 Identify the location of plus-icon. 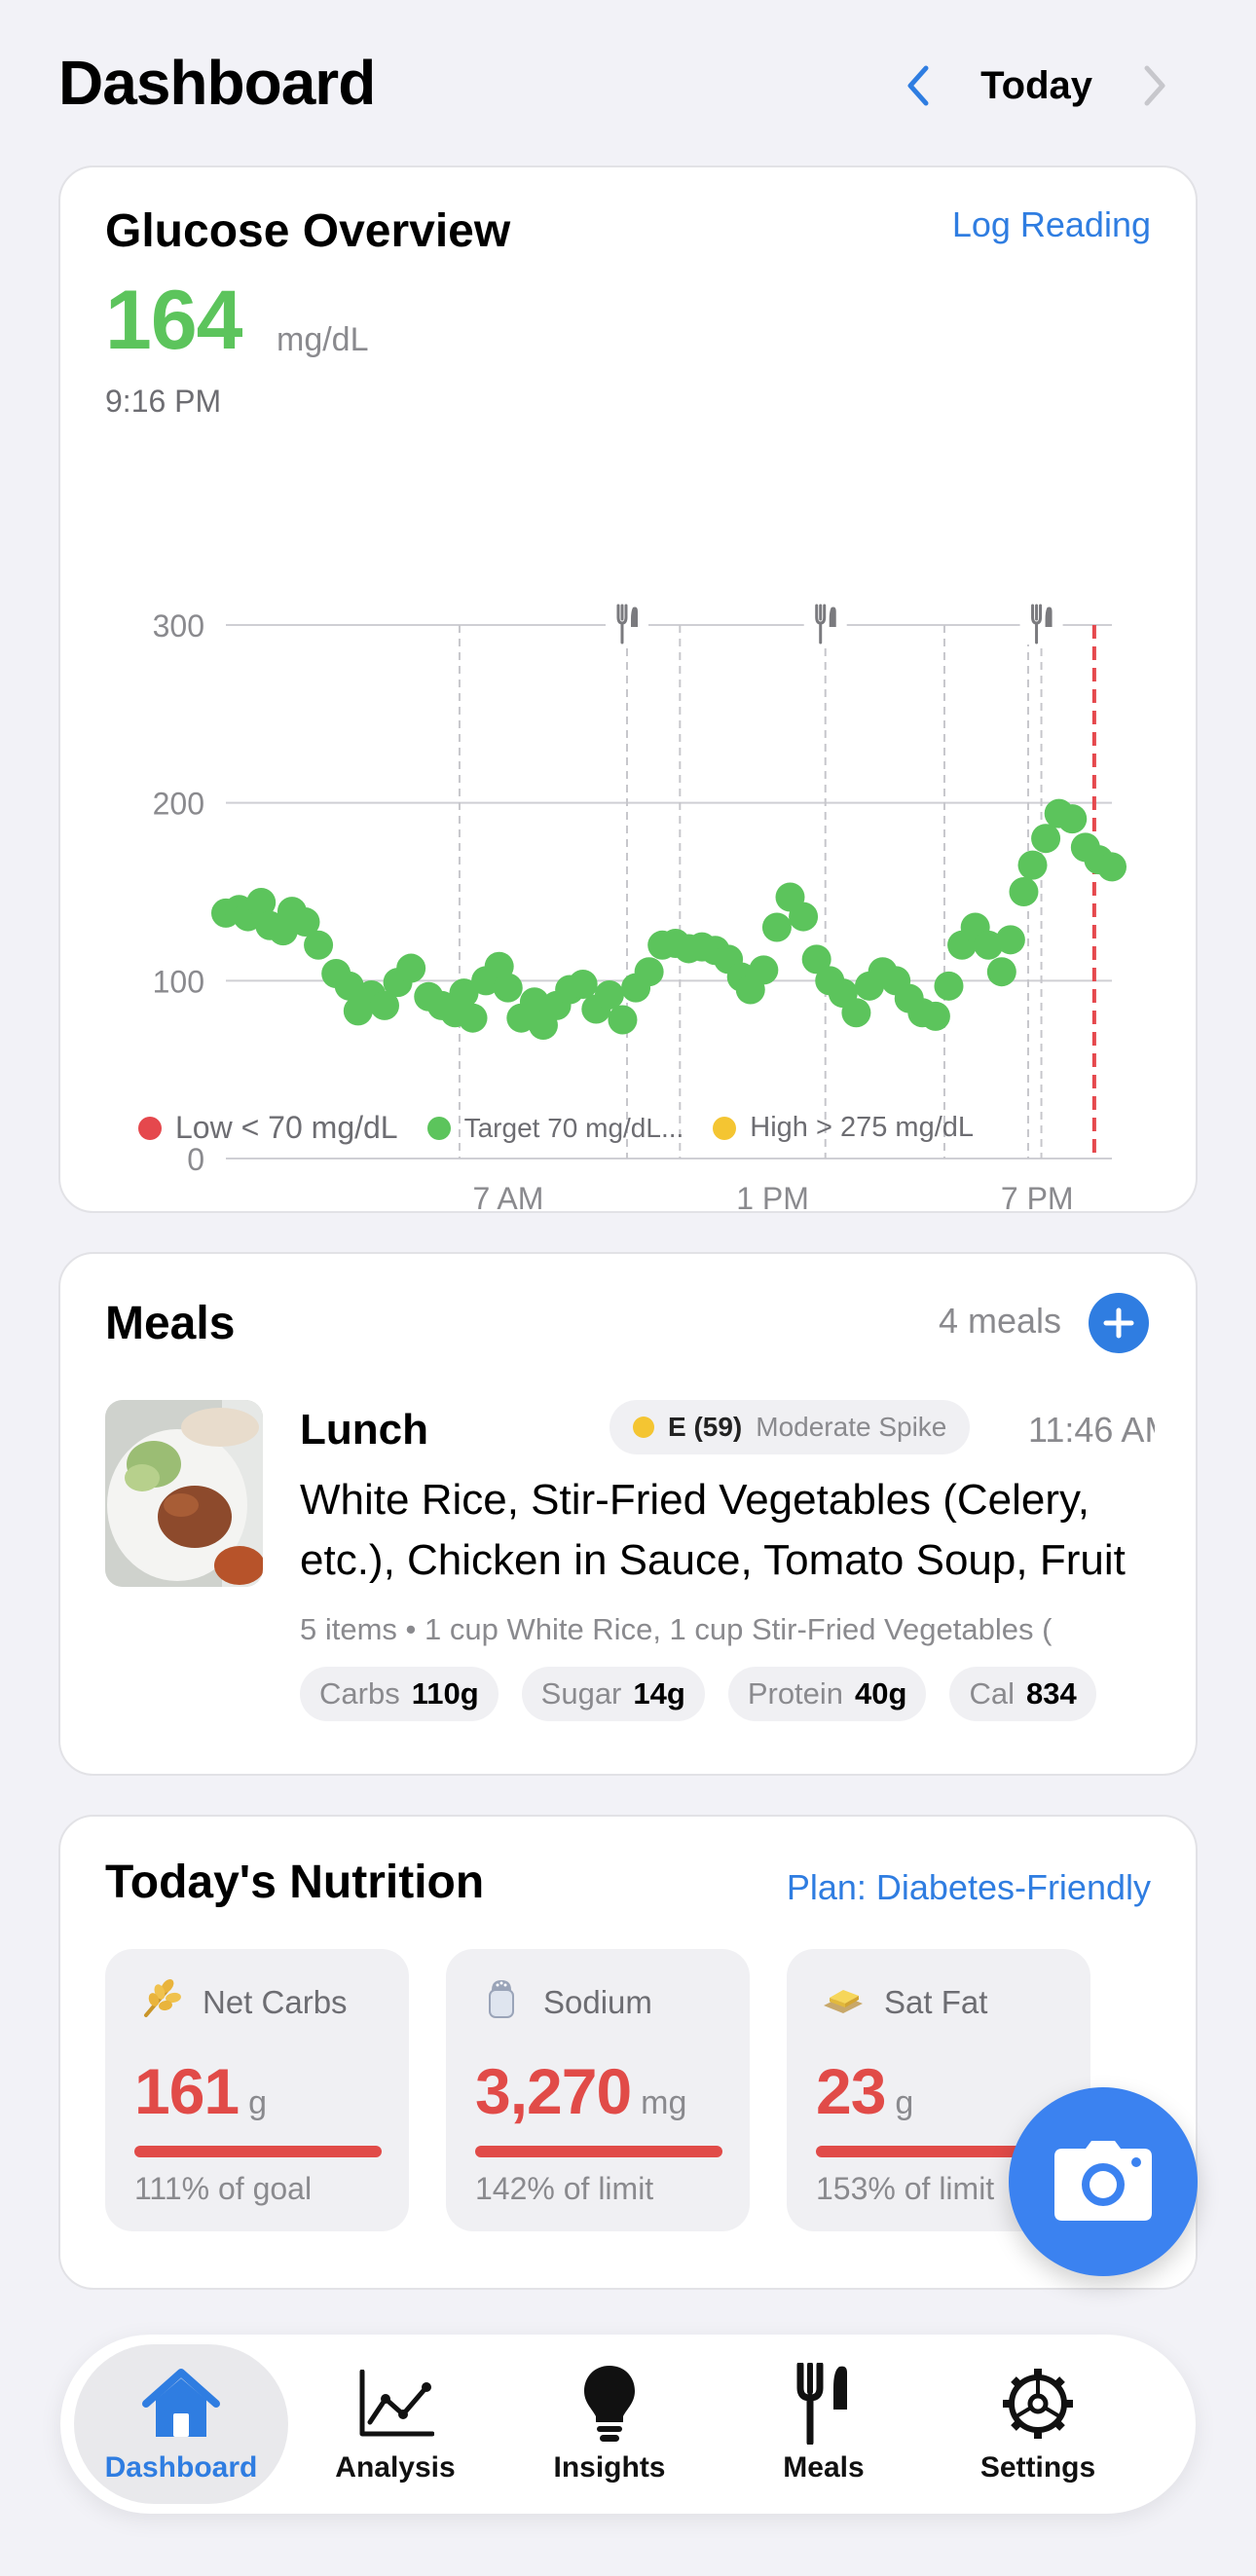
(1118, 1323).